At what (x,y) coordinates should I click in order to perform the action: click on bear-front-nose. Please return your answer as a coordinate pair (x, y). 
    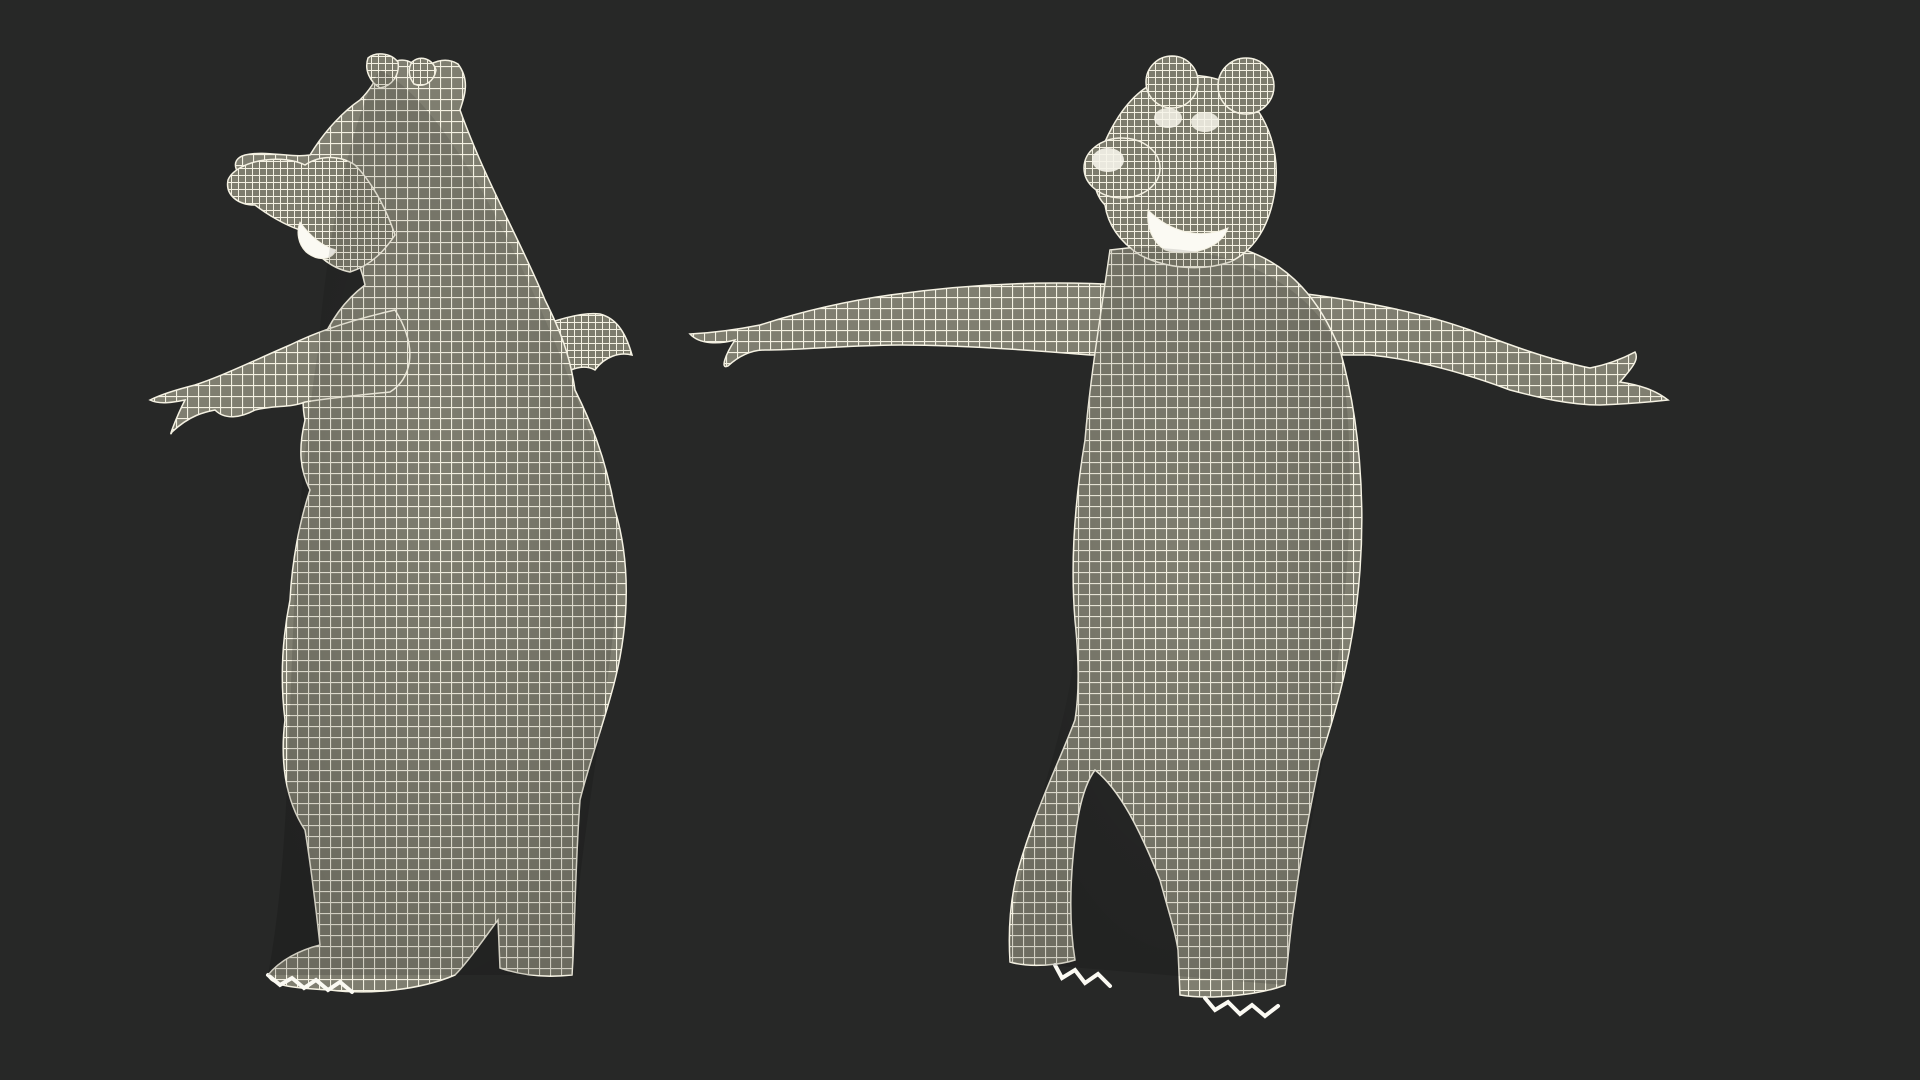
    Looking at the image, I should click on (1108, 160).